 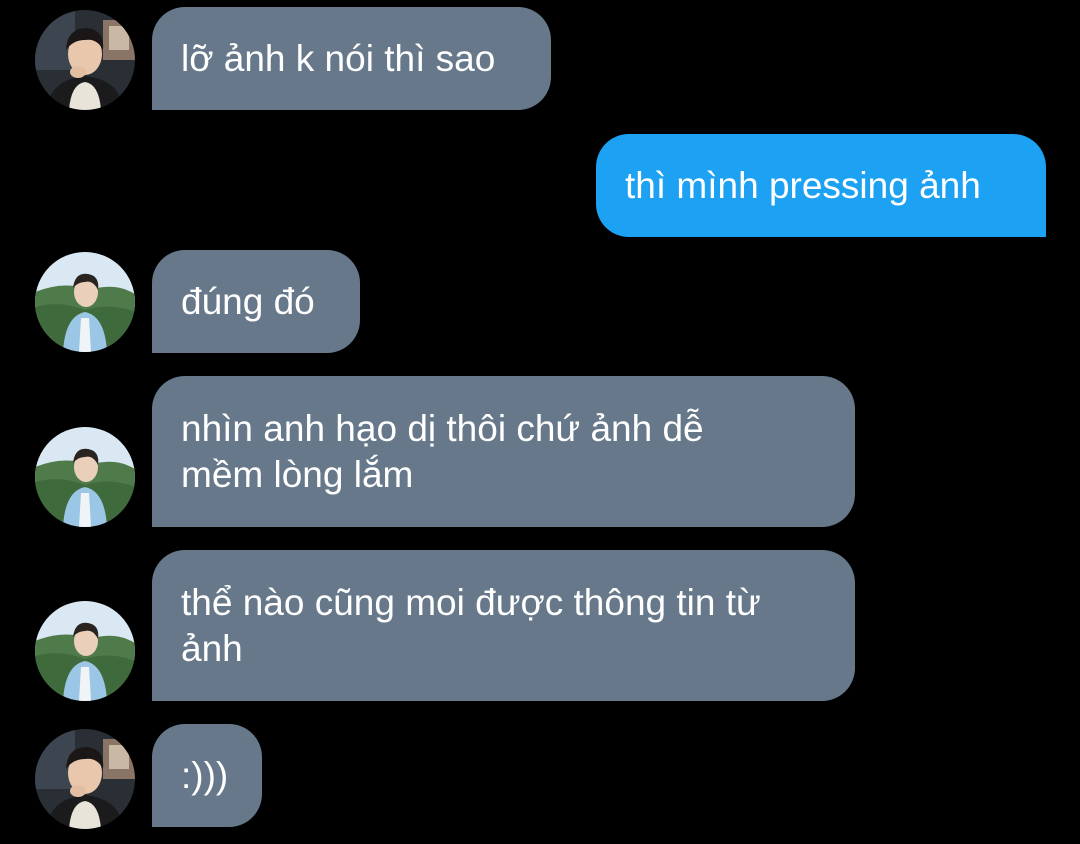 What do you see at coordinates (297, 474) in the screenshot?
I see `message-text-line: mềm lòng lắm` at bounding box center [297, 474].